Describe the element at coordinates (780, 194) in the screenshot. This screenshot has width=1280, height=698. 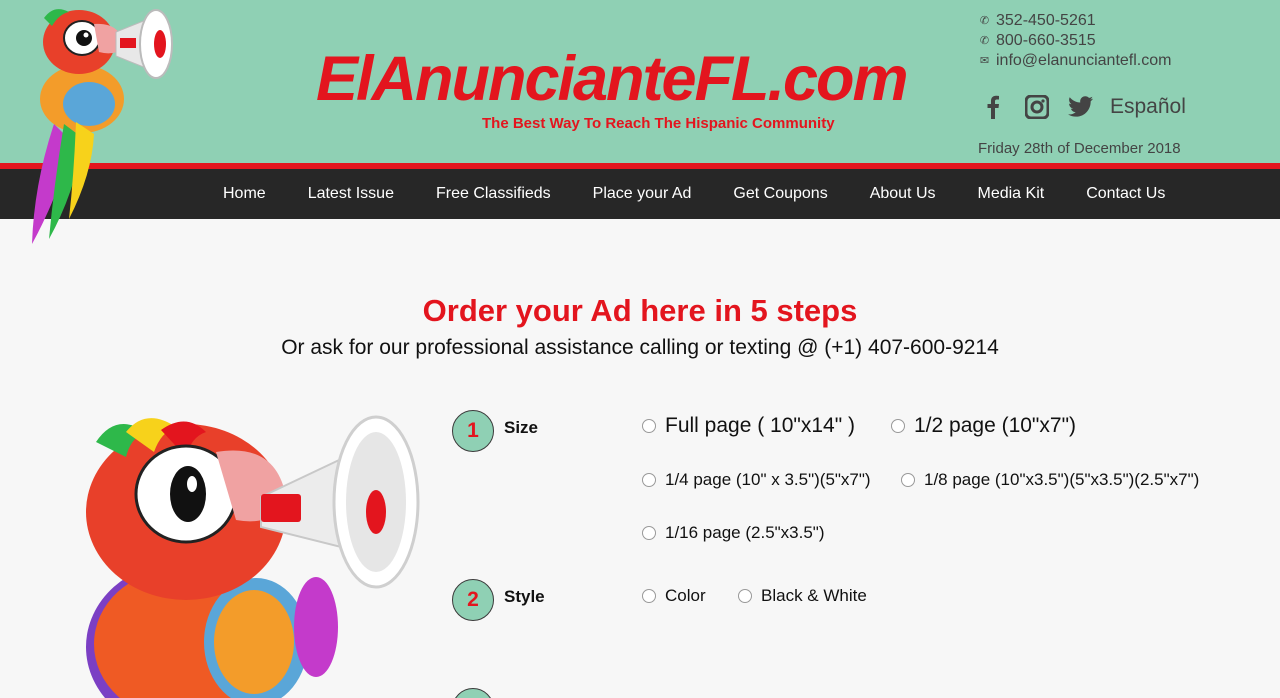
I see `nav-item-get-coupons: Get Coupons` at that location.